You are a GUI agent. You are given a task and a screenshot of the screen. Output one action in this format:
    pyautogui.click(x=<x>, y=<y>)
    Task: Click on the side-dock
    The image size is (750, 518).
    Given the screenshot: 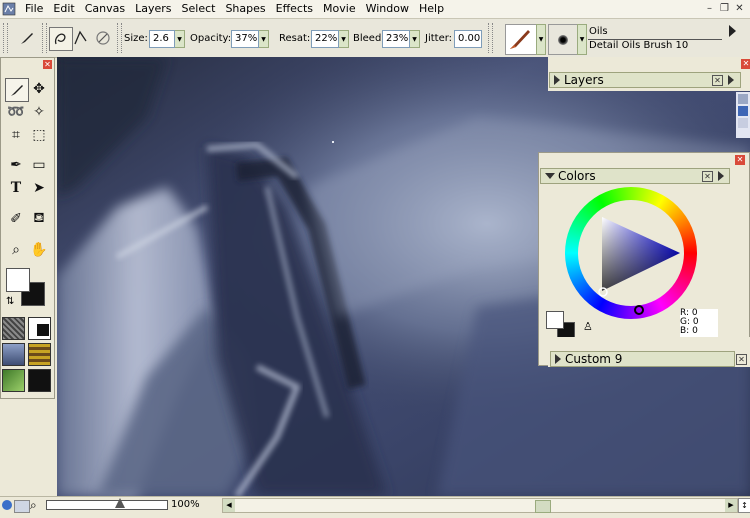 What is the action you would take?
    pyautogui.click(x=743, y=115)
    